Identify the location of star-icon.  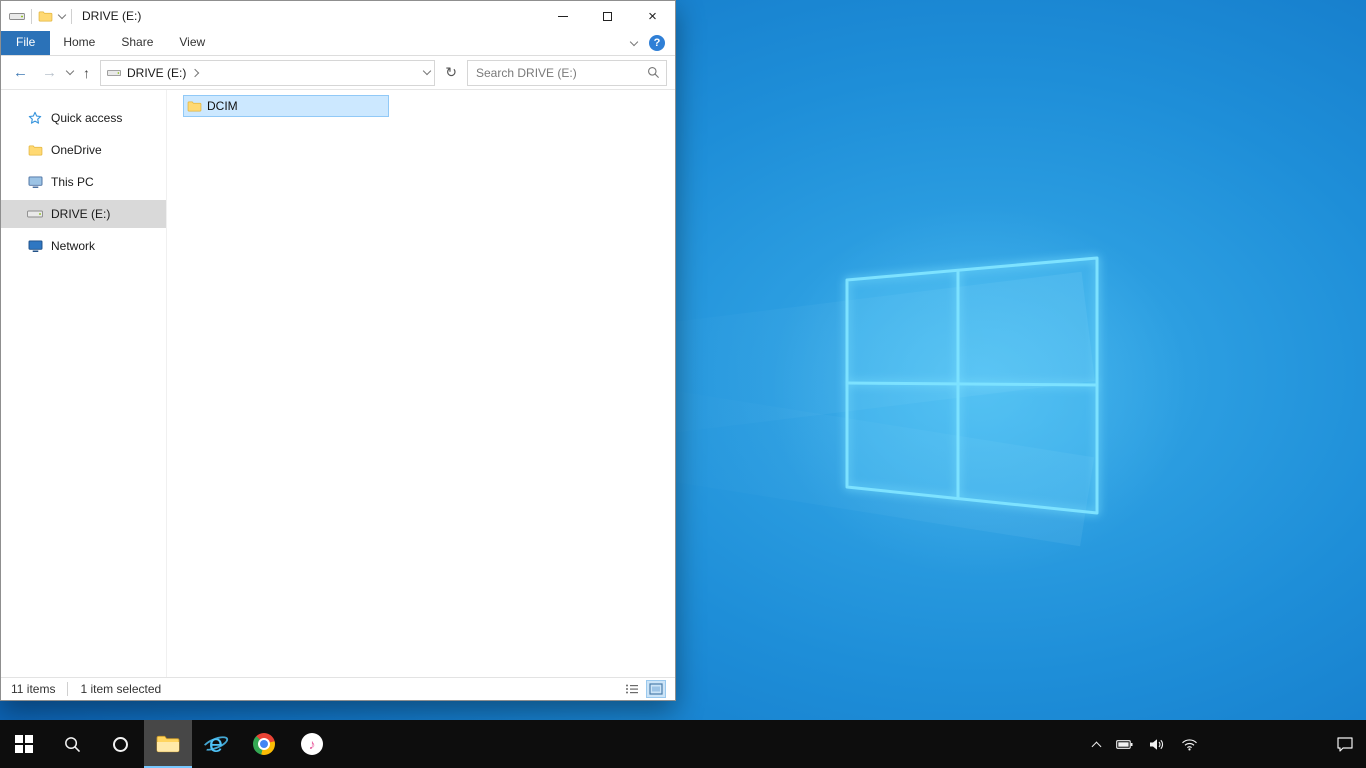
(35, 118).